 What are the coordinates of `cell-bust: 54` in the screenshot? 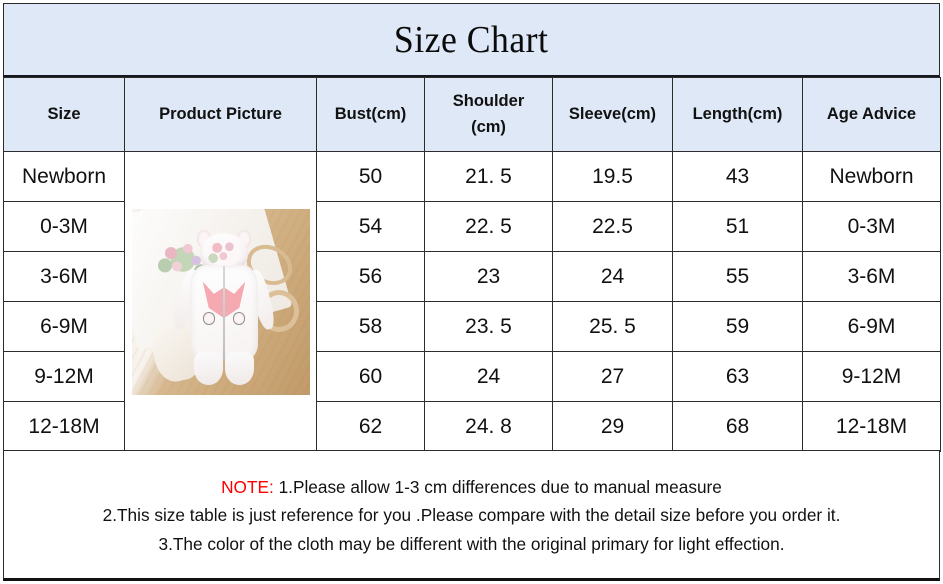 It's located at (370, 226).